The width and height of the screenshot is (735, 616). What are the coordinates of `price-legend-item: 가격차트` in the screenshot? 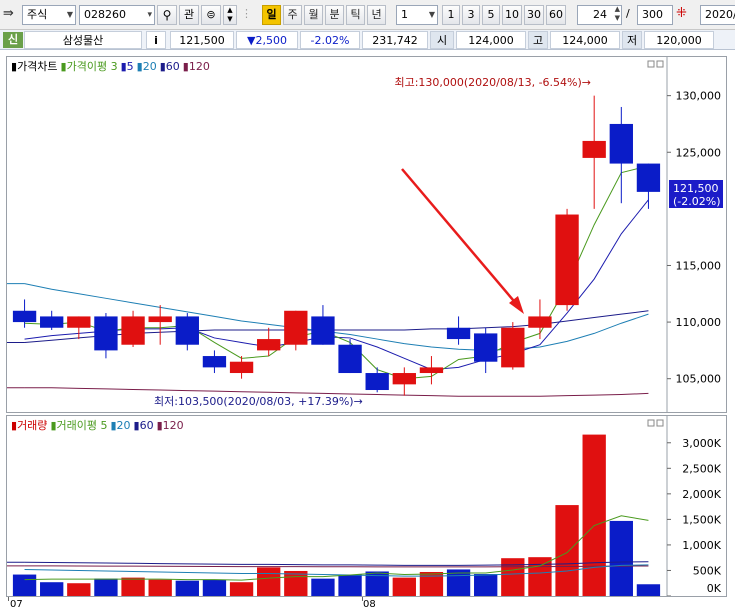 It's located at (37, 66).